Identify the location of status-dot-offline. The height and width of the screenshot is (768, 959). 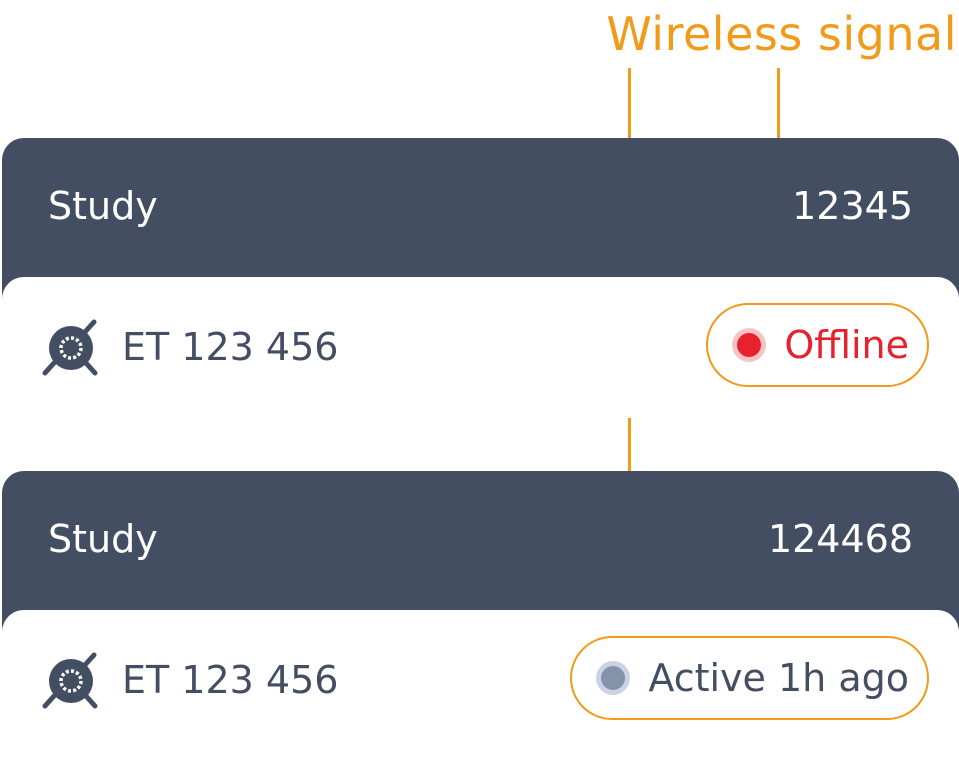
(749, 345).